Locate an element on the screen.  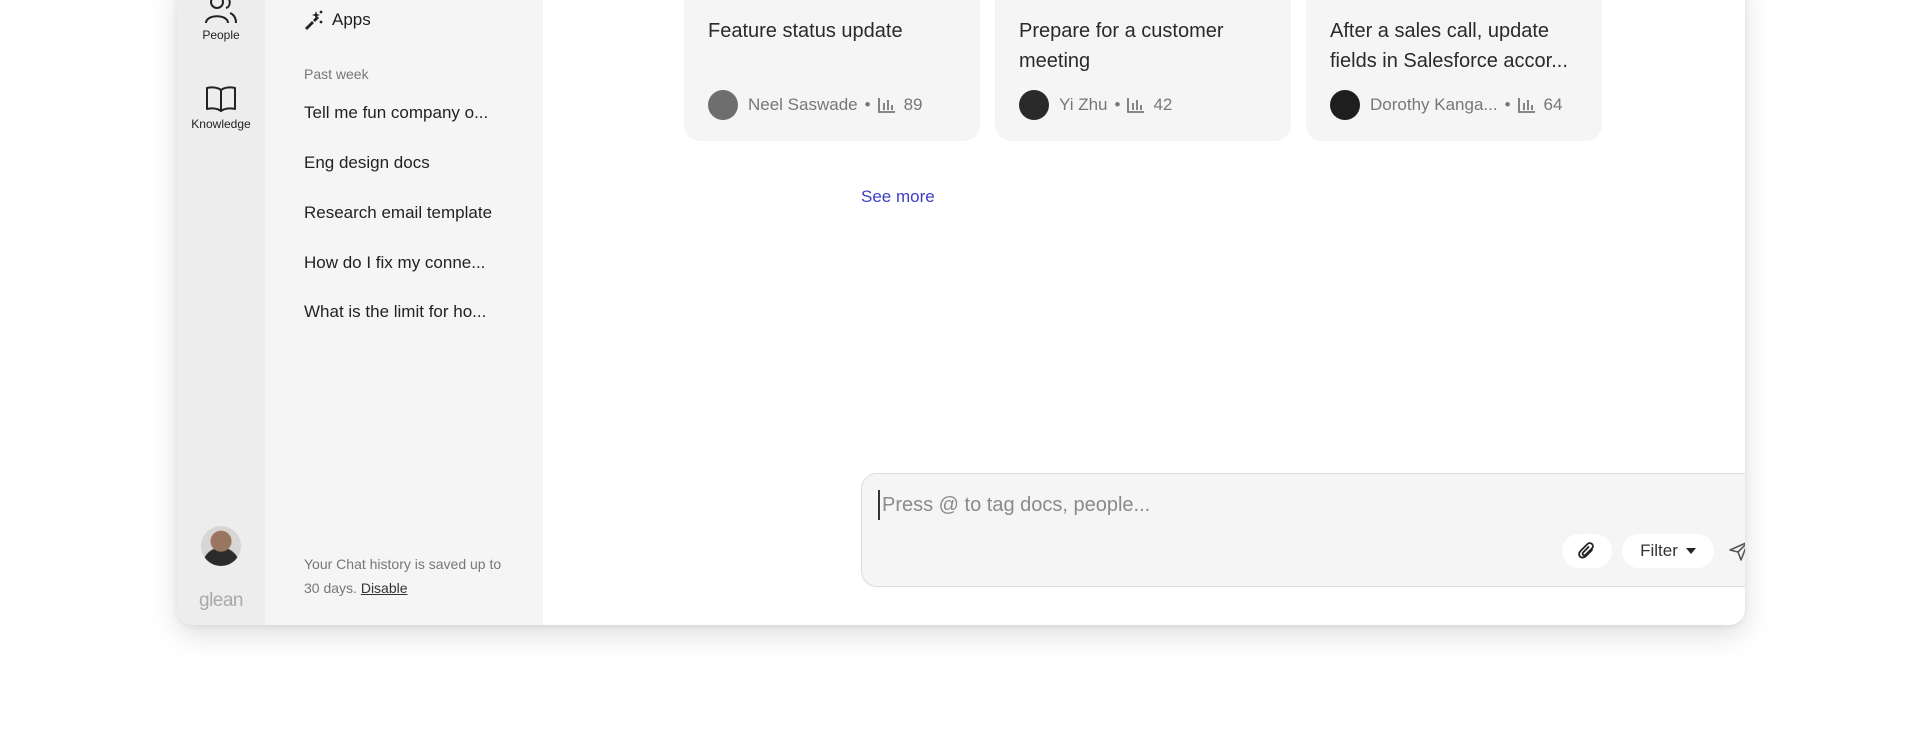
paperclip-icon is located at coordinates (1586, 550).